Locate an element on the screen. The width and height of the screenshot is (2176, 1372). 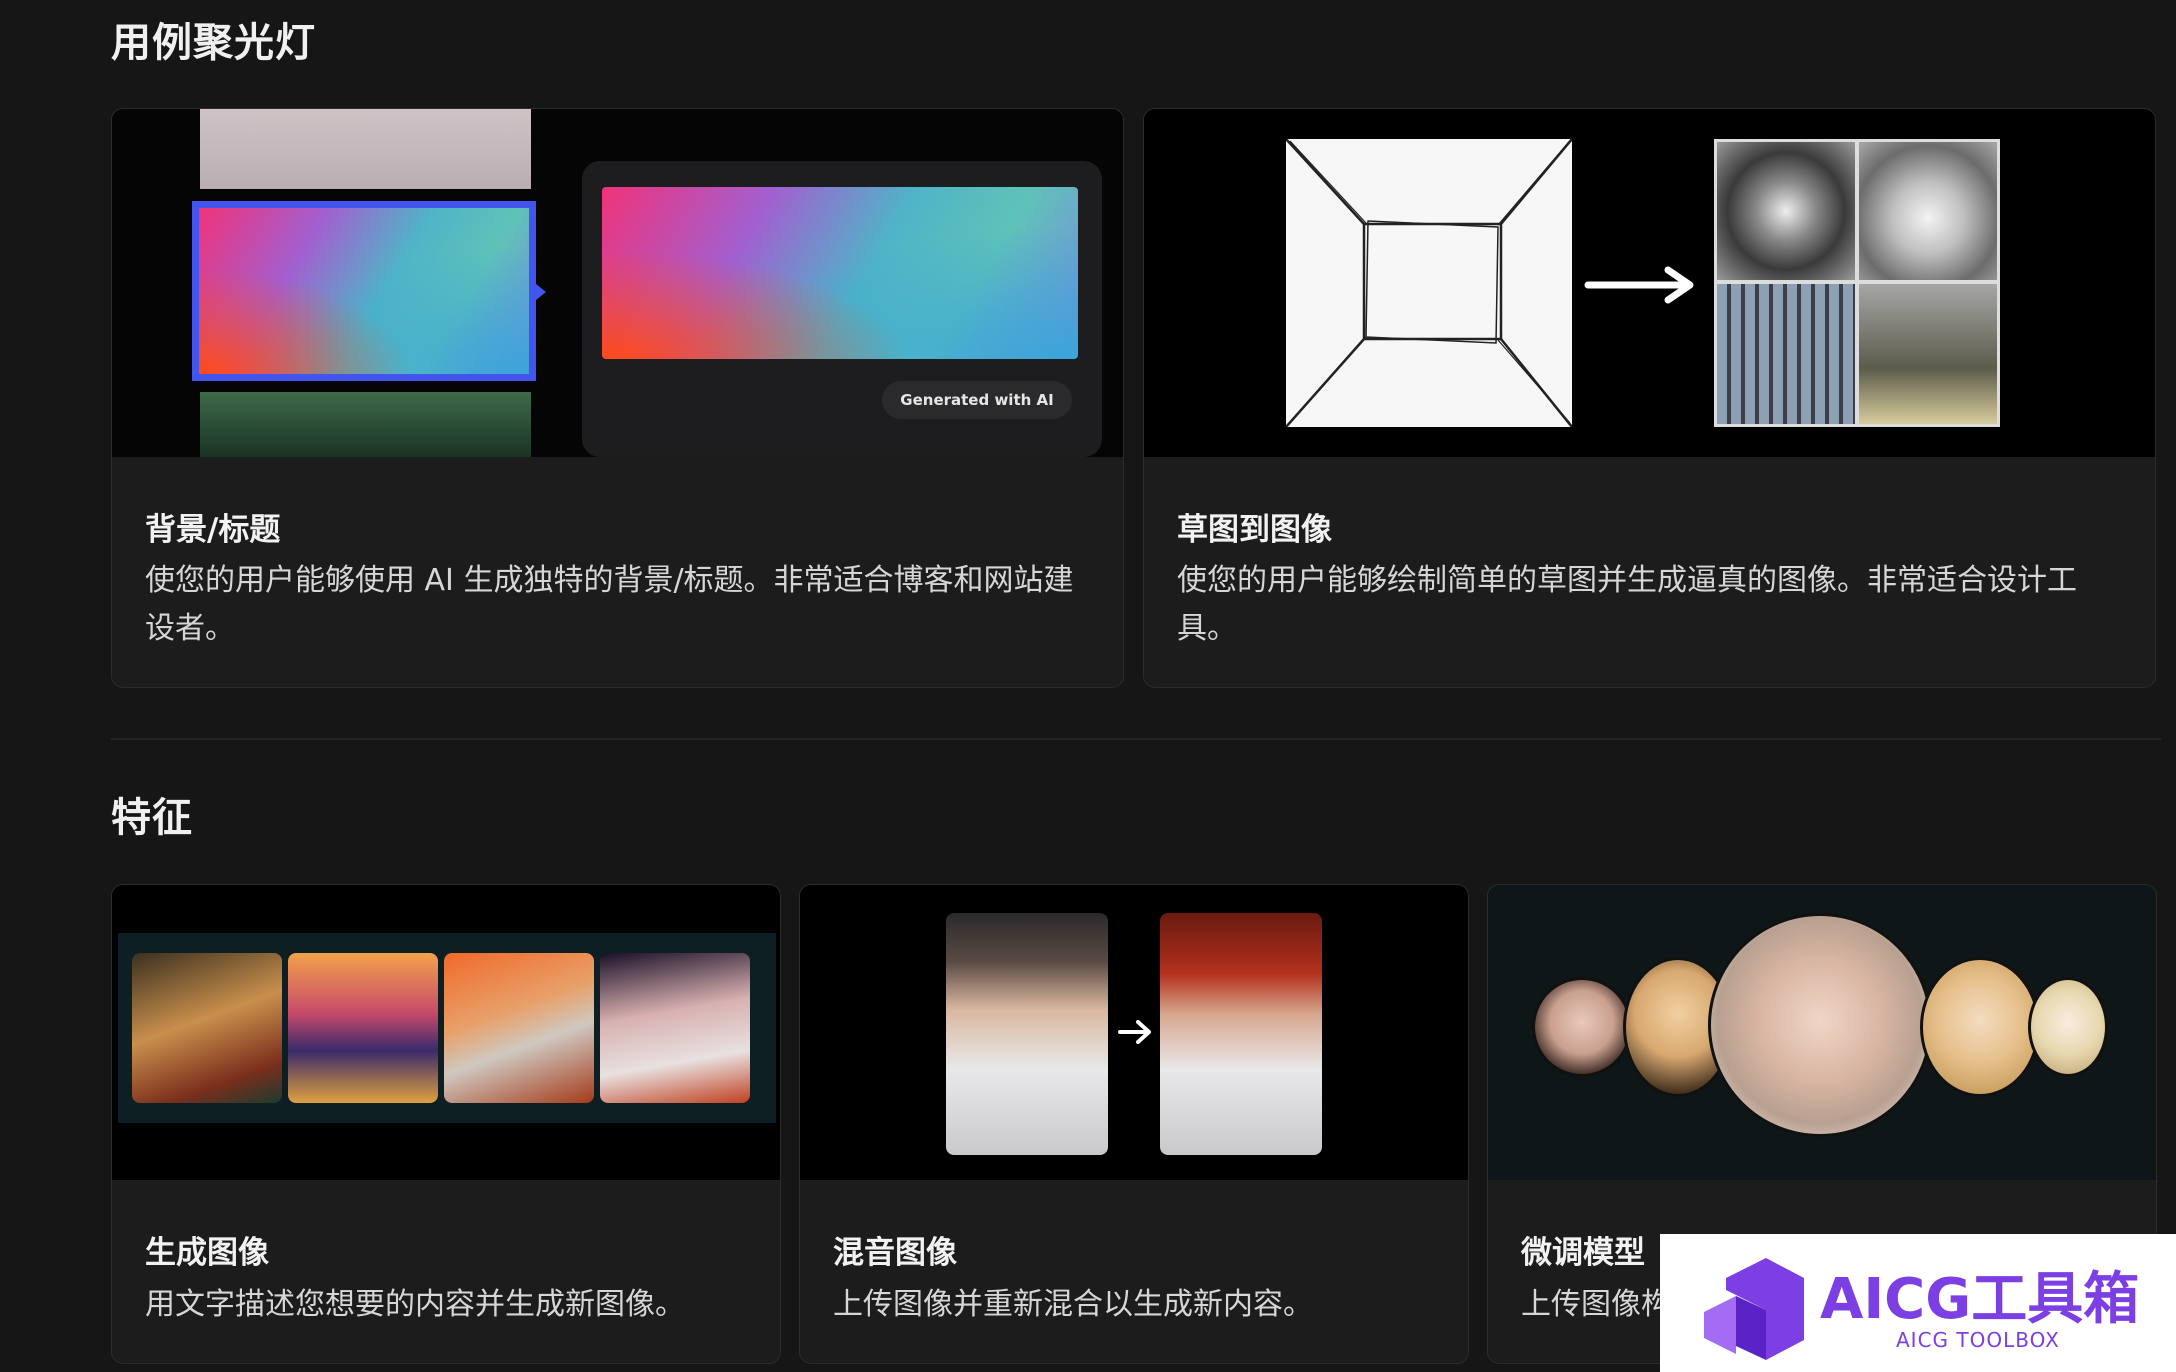
watermark-sub: AICG TOOLBOX is located at coordinates (1978, 1340).